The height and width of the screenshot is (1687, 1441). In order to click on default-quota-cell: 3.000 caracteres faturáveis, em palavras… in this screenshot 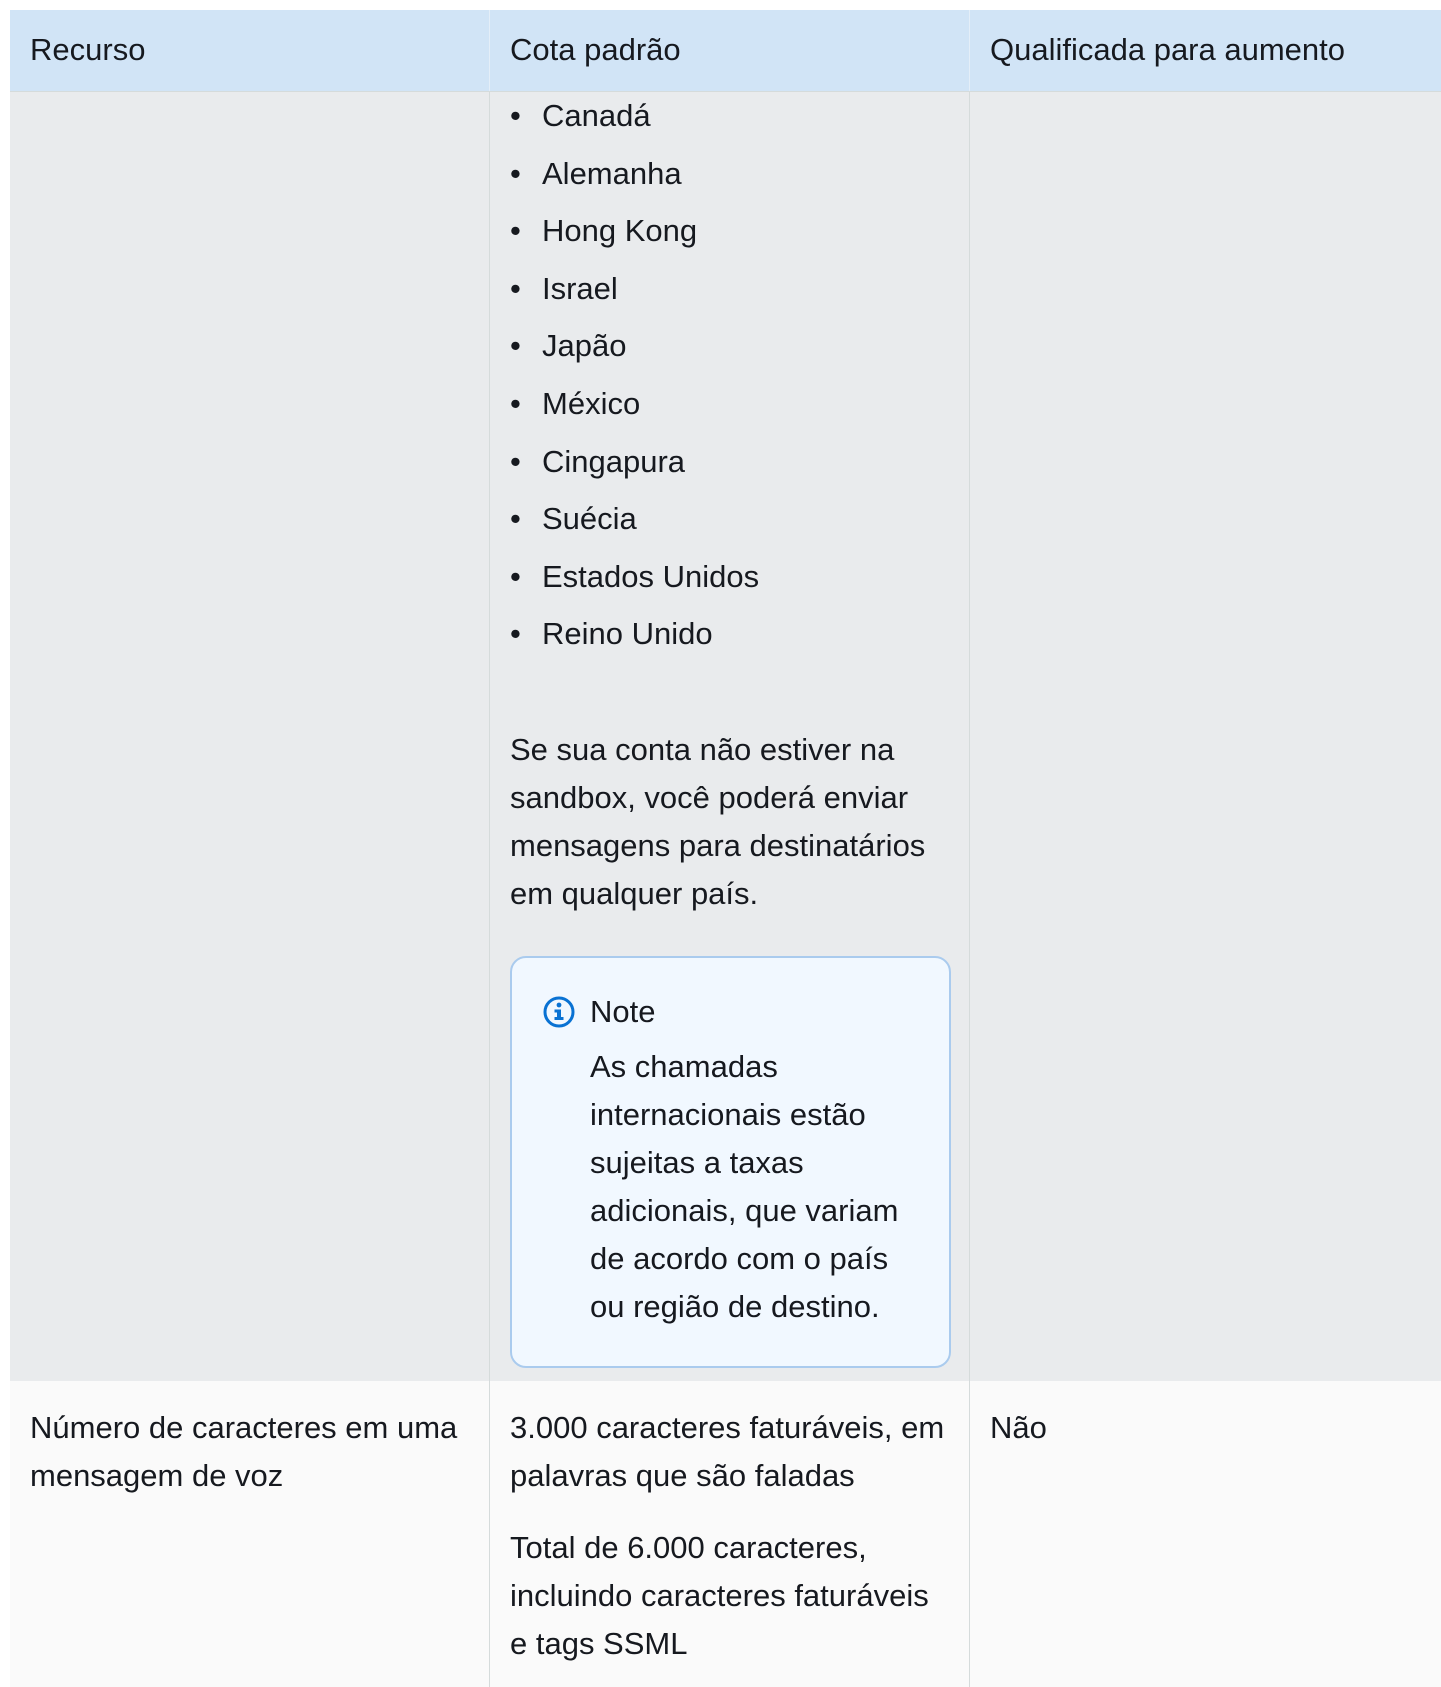, I will do `click(729, 1534)`.